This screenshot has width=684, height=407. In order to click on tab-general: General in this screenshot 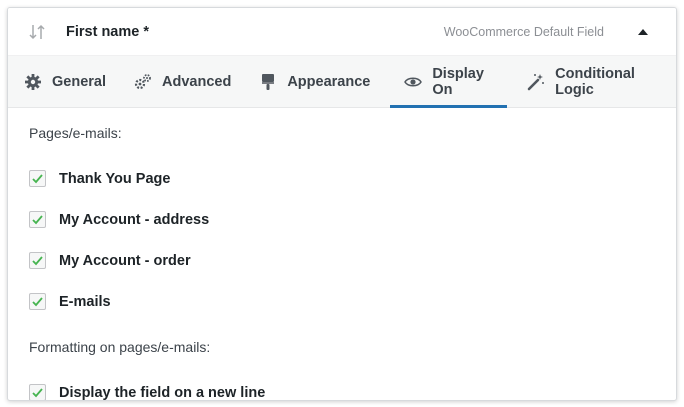, I will do `click(65, 81)`.